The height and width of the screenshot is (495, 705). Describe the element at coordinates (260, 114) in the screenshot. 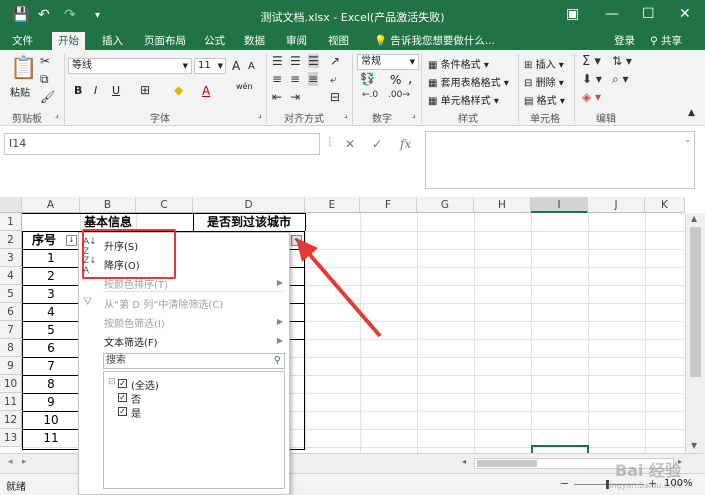

I see `font-launcher-icon: ⌟` at that location.